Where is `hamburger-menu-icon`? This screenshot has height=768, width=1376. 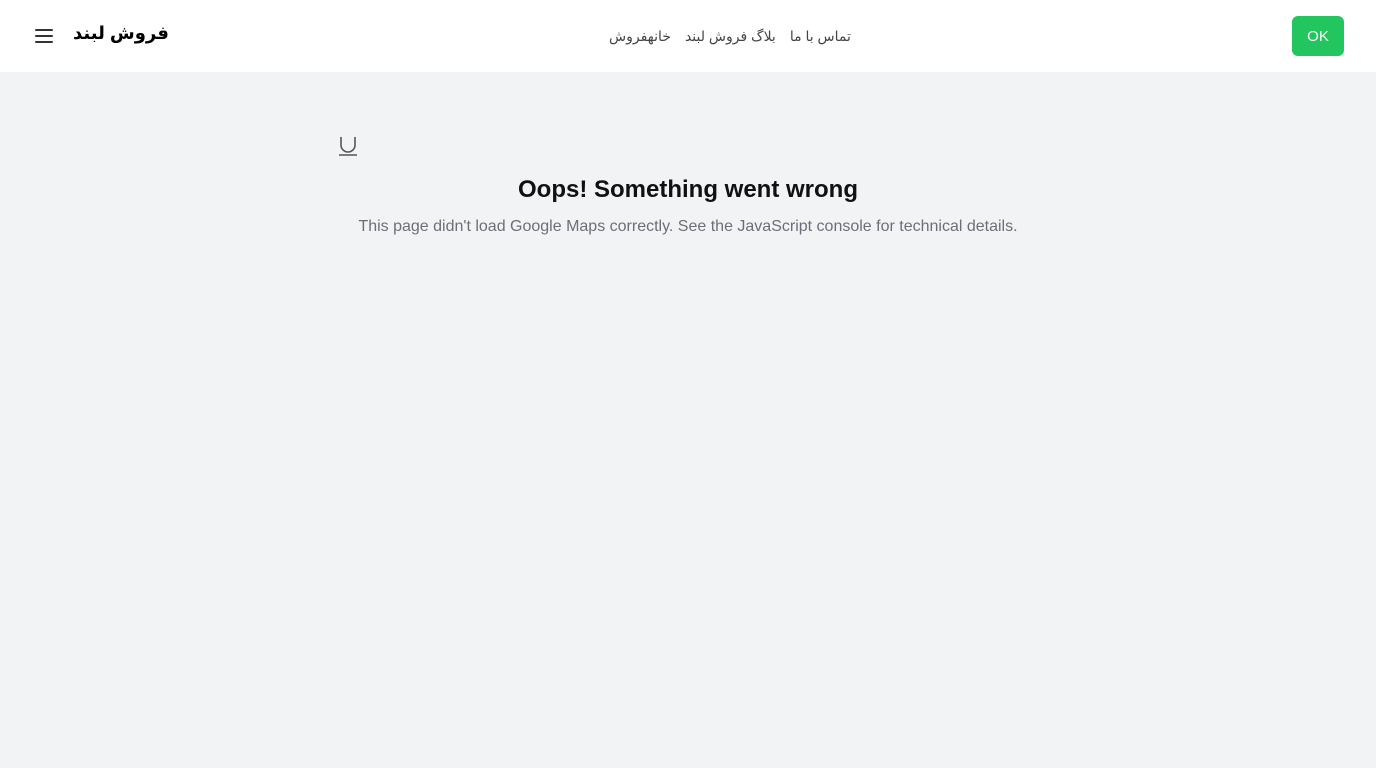 hamburger-menu-icon is located at coordinates (44, 36).